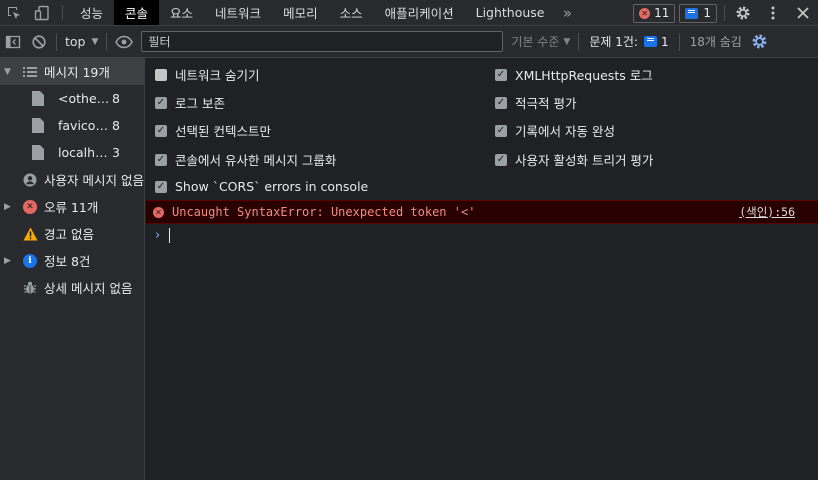  I want to click on log-xhr-checkbox: ✓, so click(501, 74).